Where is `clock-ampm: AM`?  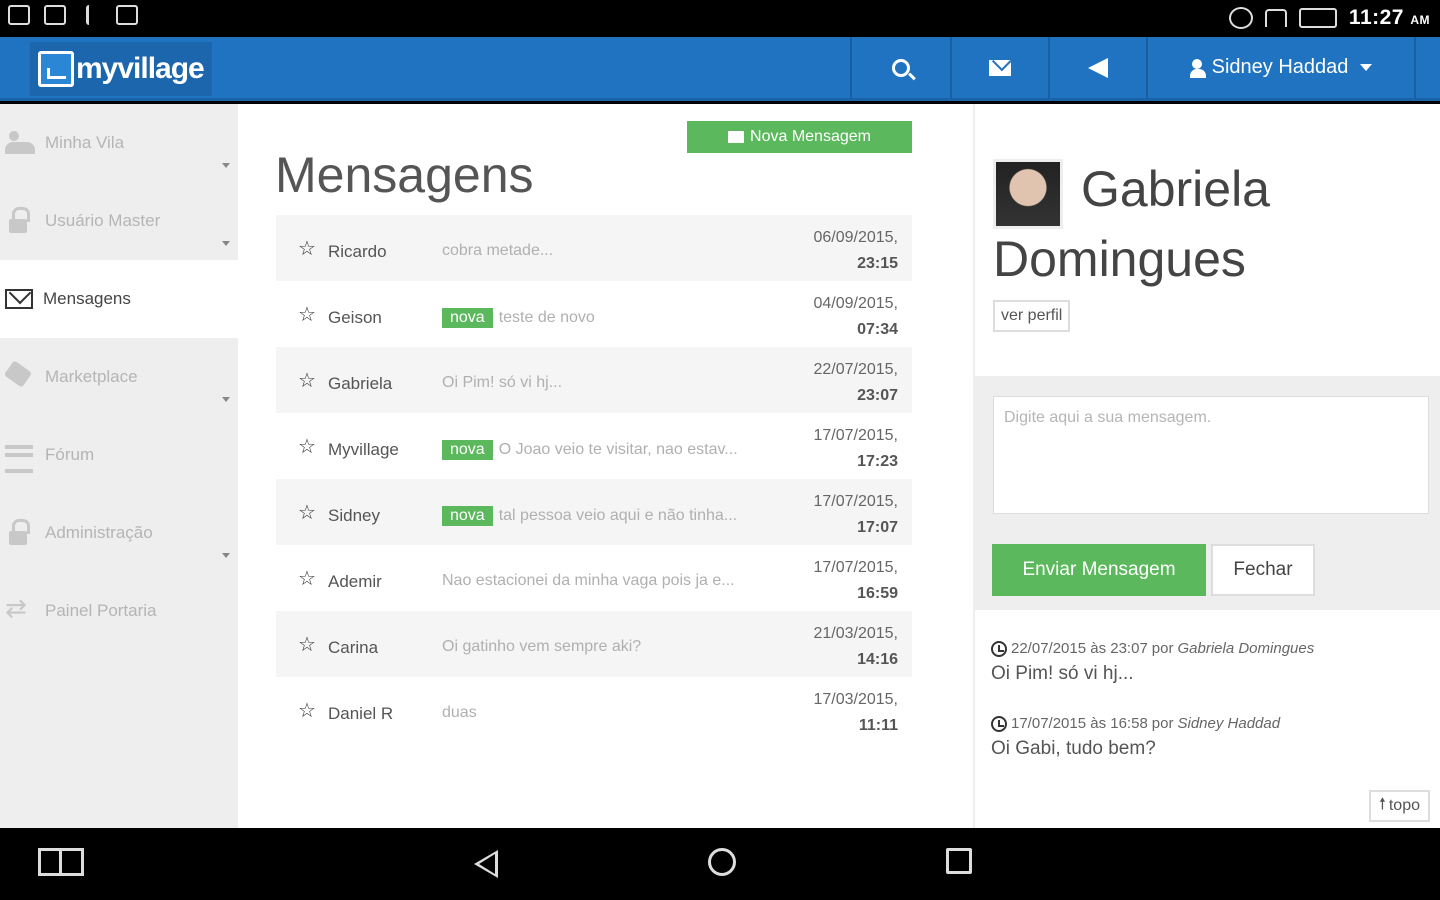
clock-ampm: AM is located at coordinates (1420, 20).